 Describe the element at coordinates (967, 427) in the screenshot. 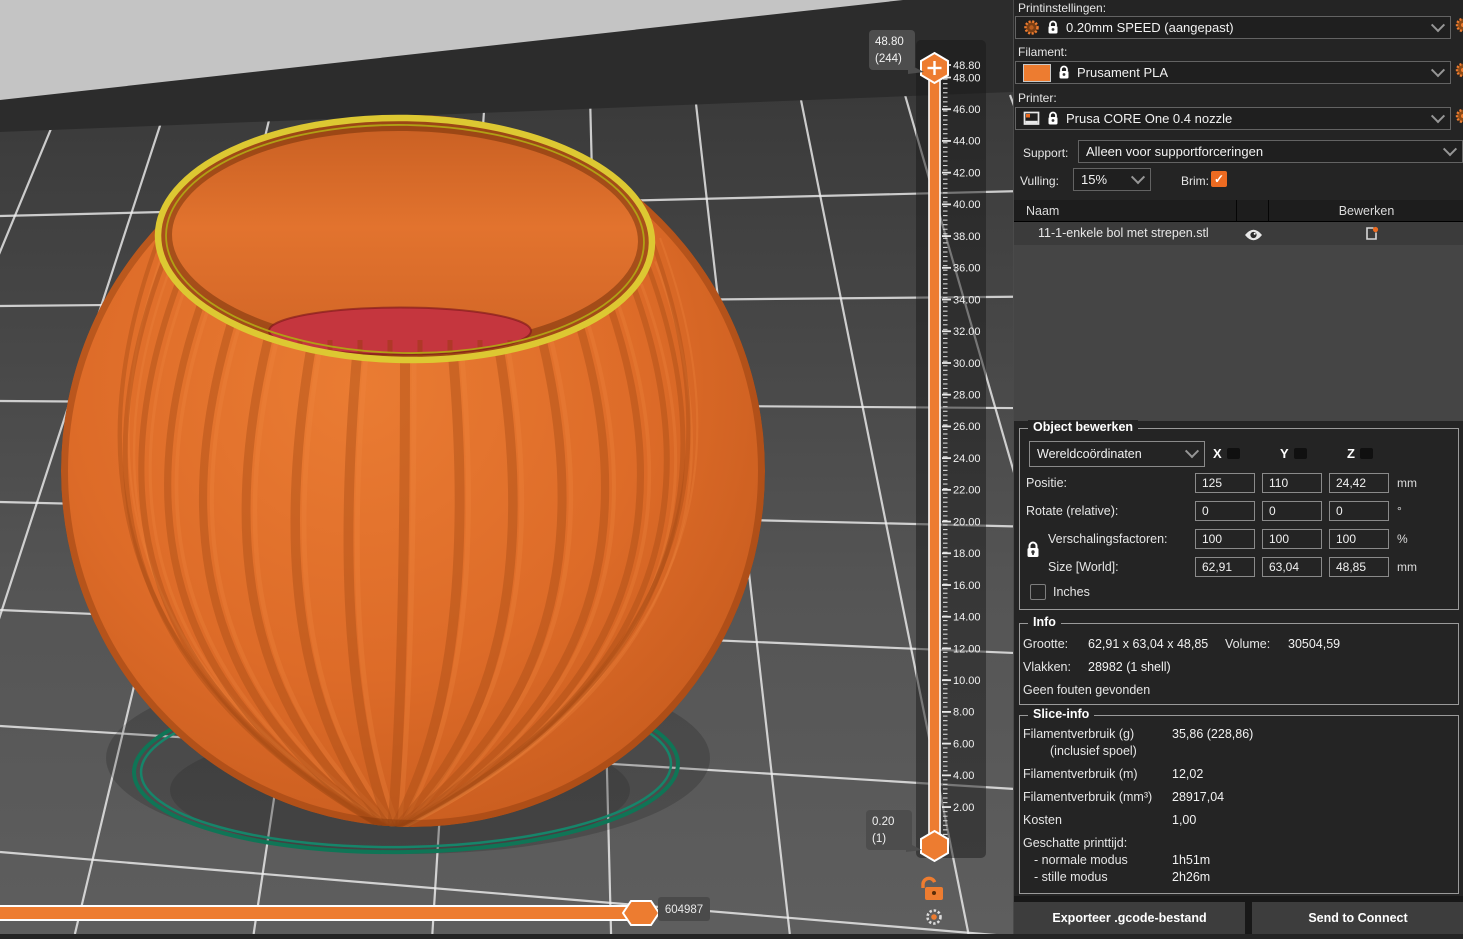

I see `ruler-tick-label: 26.00` at that location.